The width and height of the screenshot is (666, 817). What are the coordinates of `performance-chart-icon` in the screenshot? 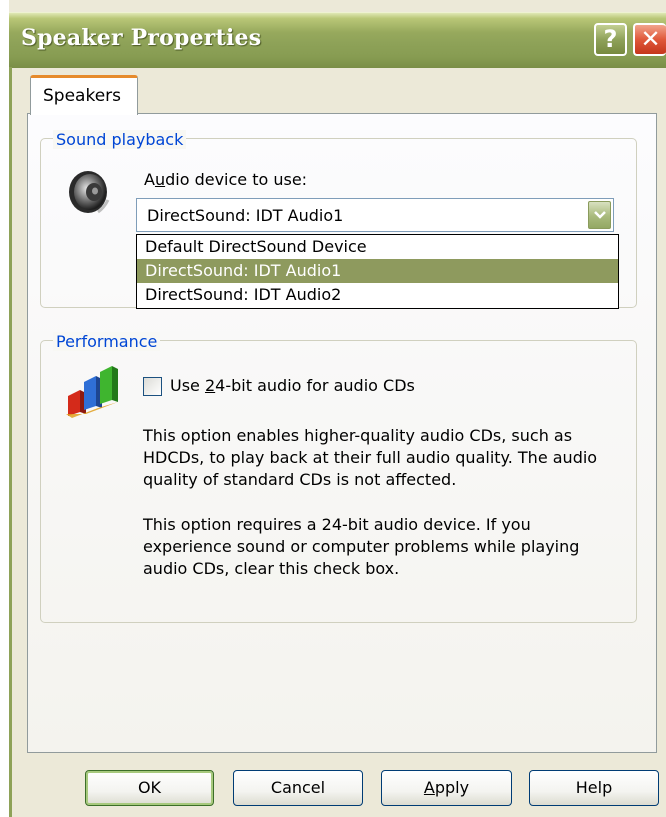 It's located at (94, 390).